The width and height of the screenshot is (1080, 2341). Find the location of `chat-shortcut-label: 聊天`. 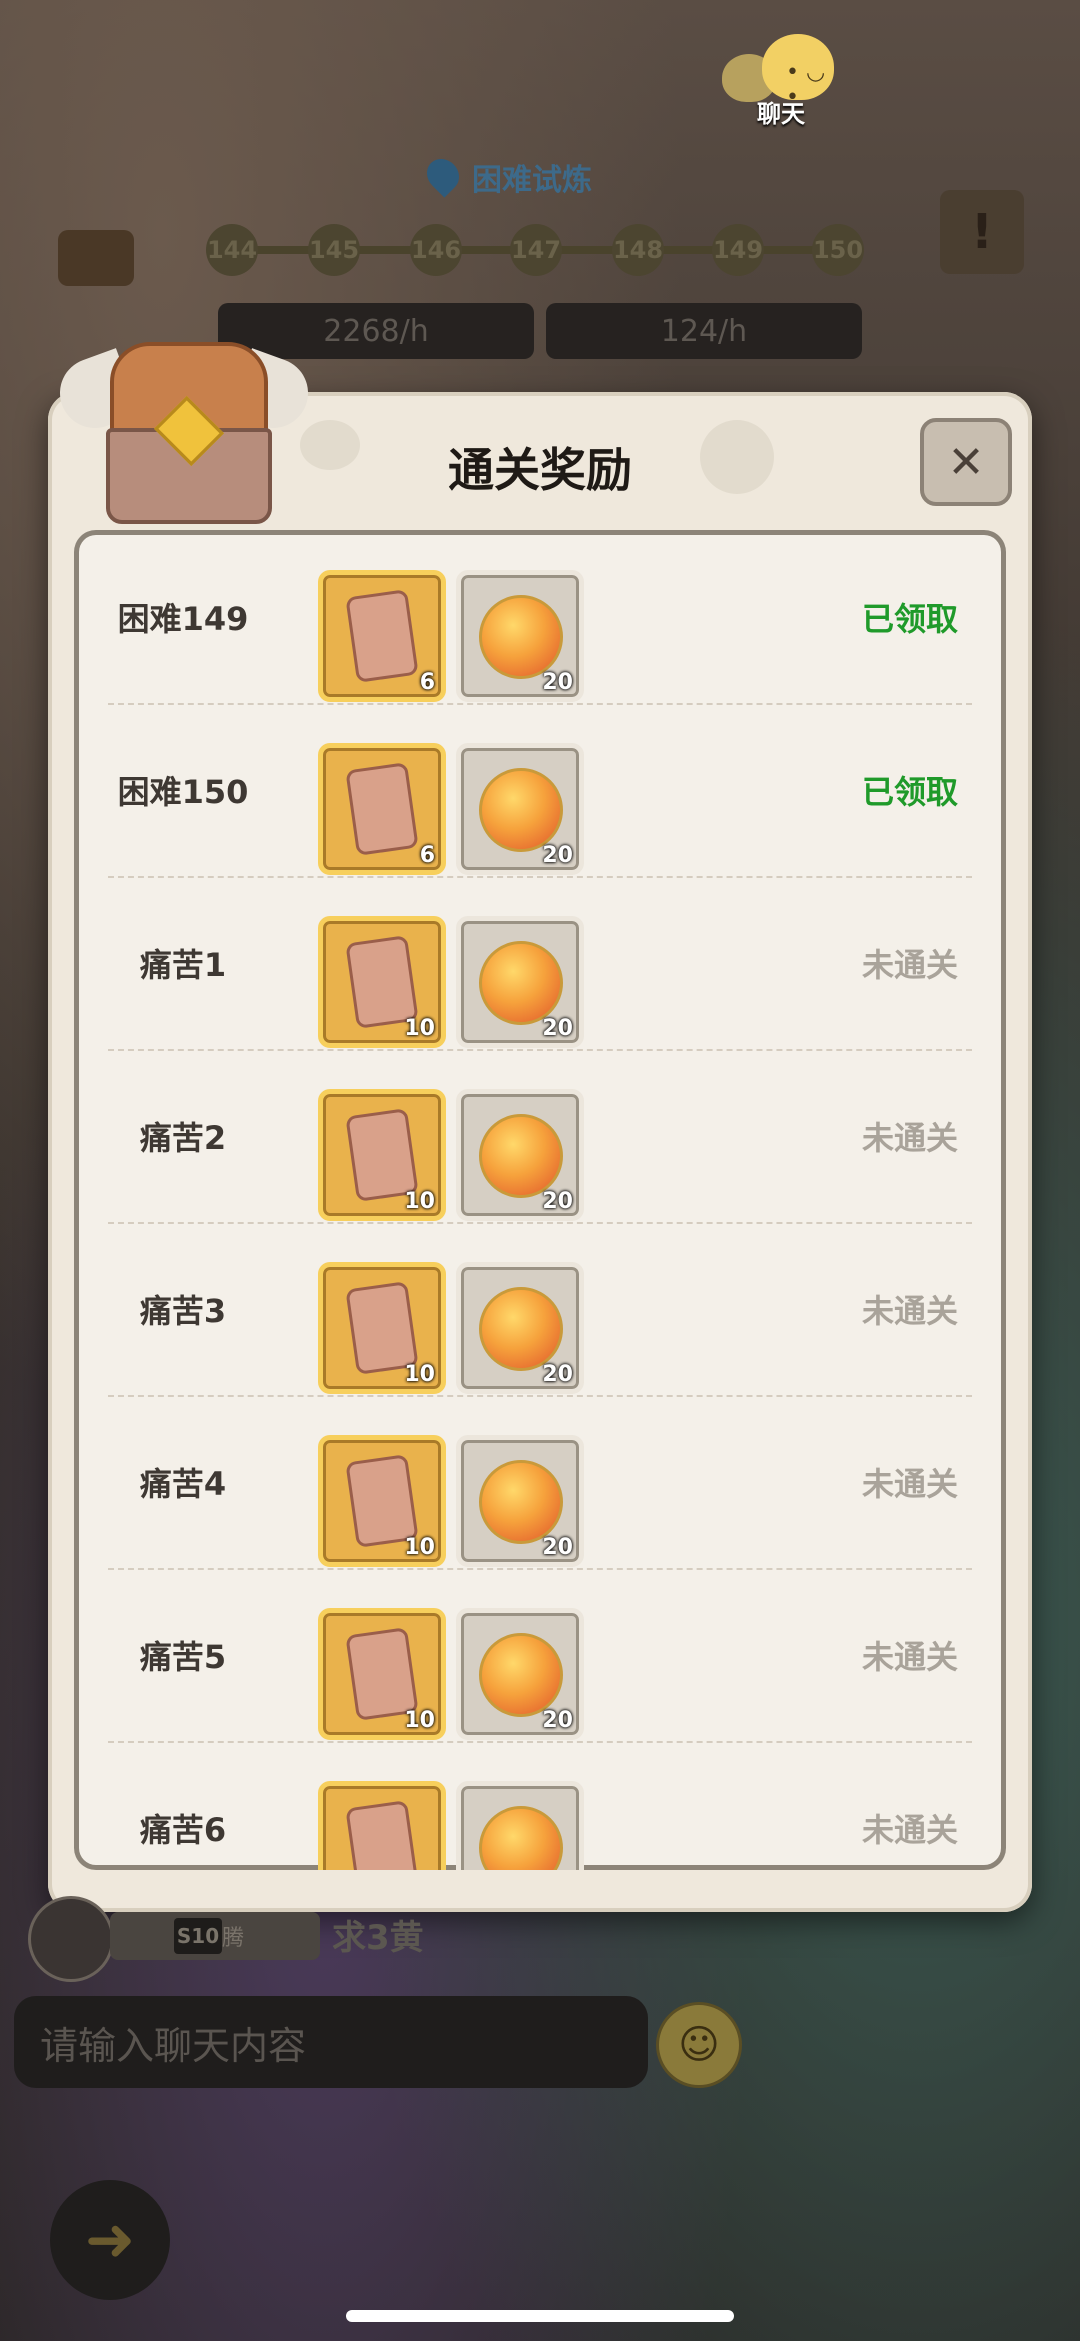

chat-shortcut-label: 聊天 is located at coordinates (781, 114).